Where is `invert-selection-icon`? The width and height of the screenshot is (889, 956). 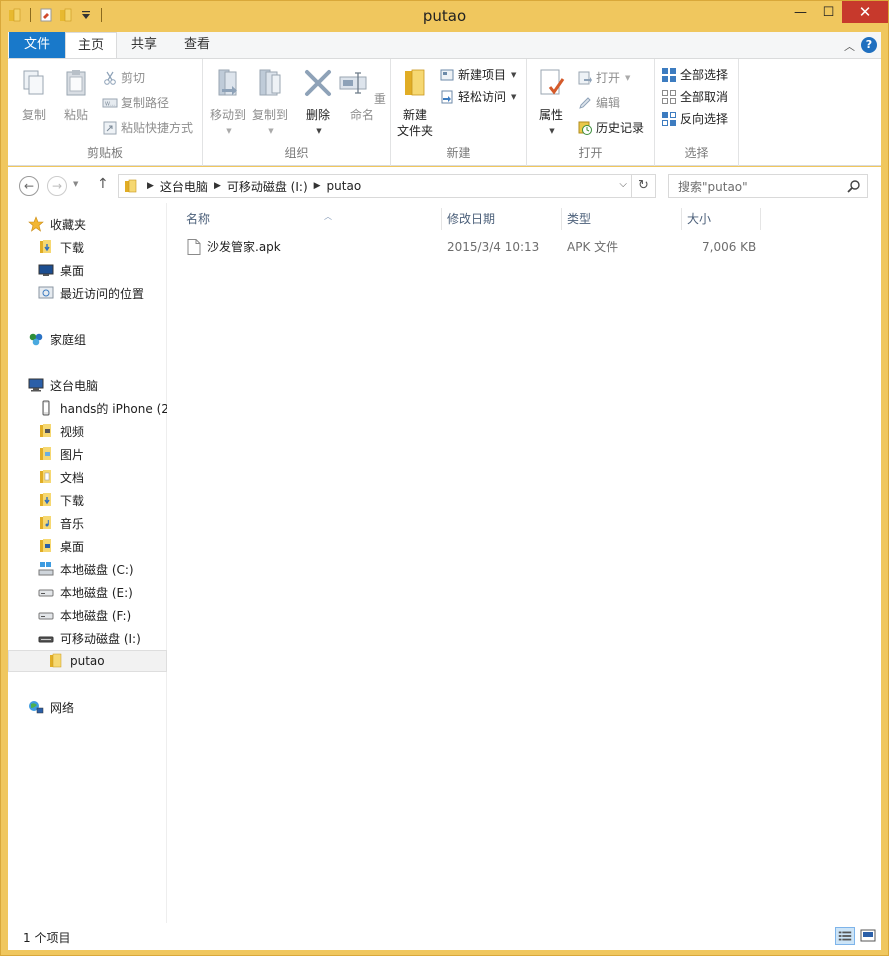
invert-selection-icon is located at coordinates (669, 118).